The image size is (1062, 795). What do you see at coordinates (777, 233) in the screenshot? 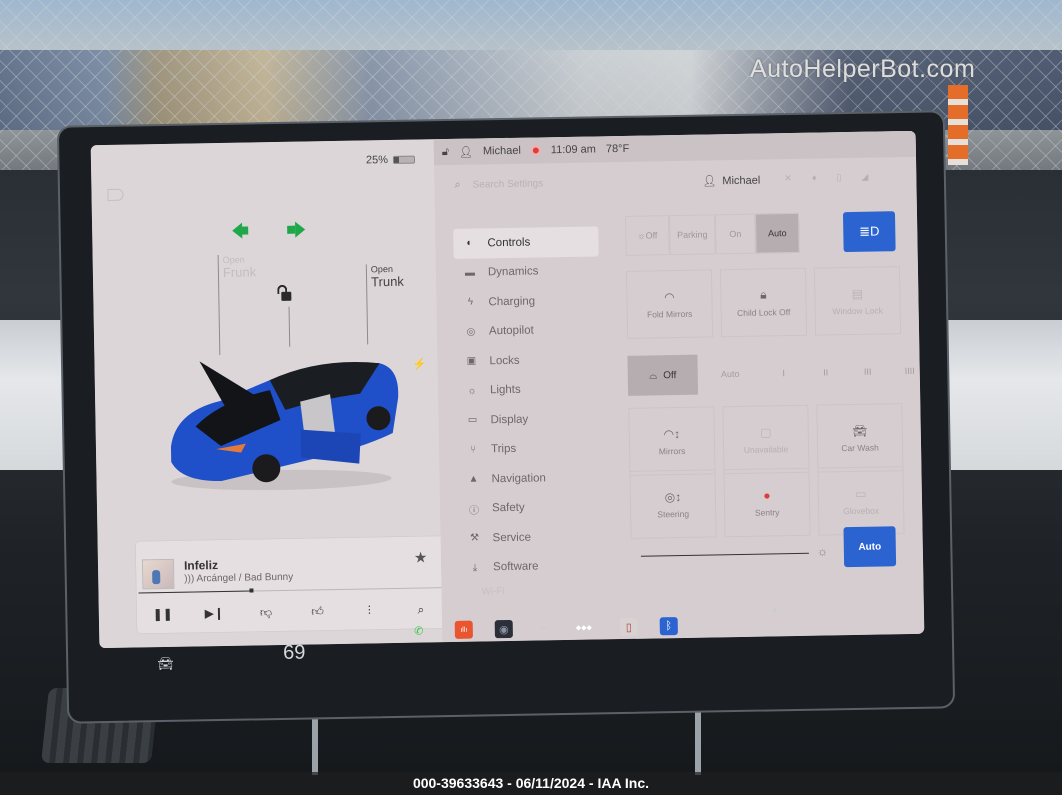
I see `headlight-option-auto: Auto` at bounding box center [777, 233].